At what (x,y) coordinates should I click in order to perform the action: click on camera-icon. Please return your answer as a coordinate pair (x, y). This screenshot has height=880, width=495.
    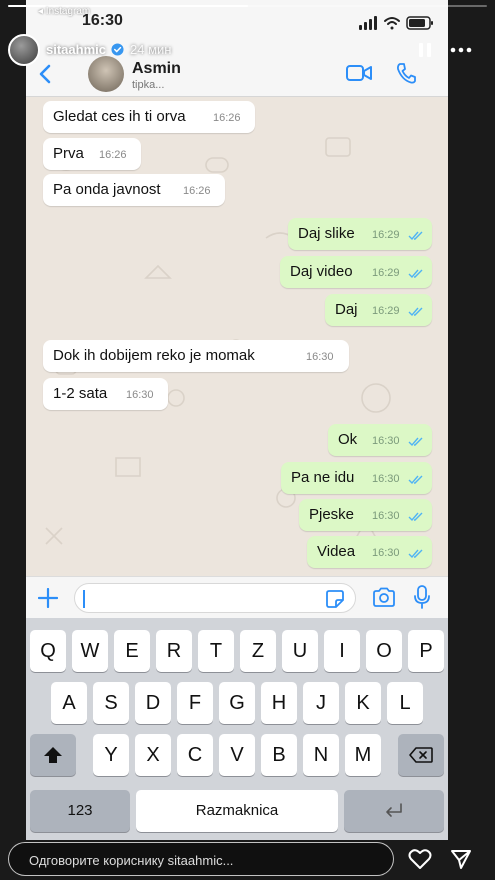
    Looking at the image, I should click on (384, 597).